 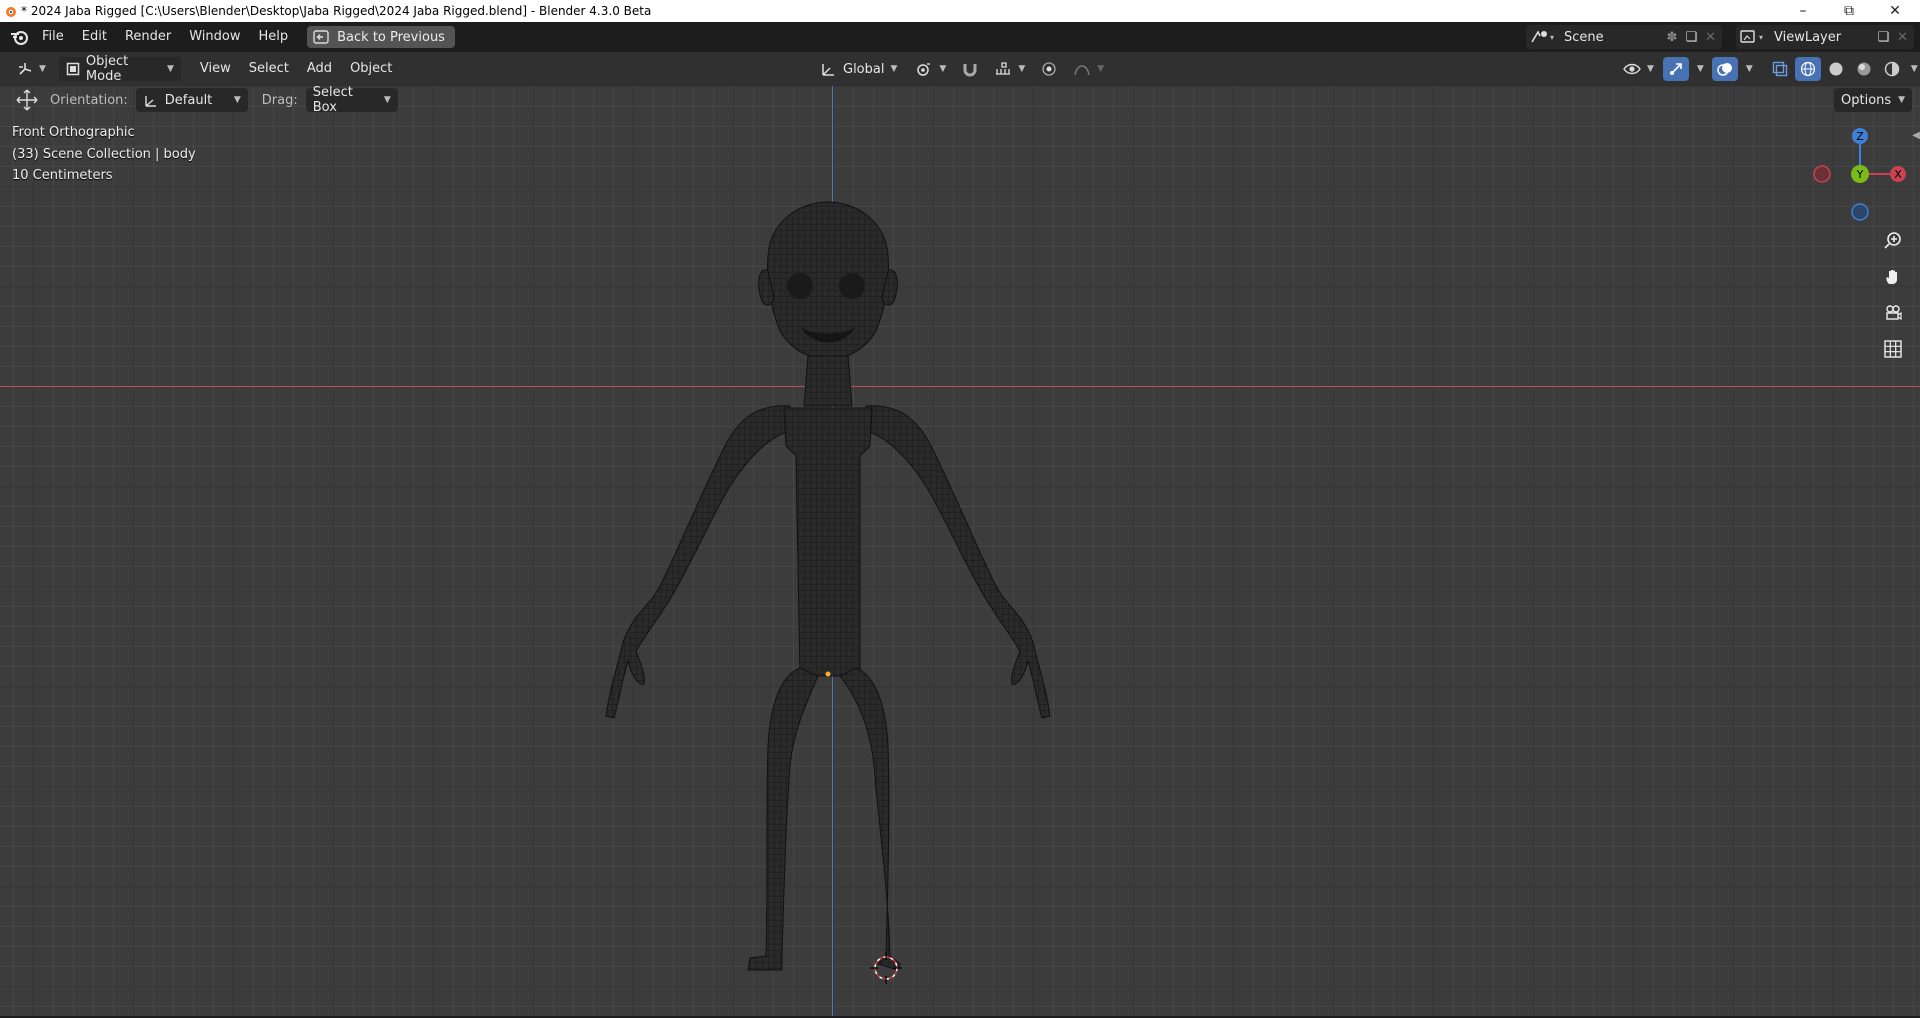 I want to click on 3d-viewport-icon, so click(x=25, y=69).